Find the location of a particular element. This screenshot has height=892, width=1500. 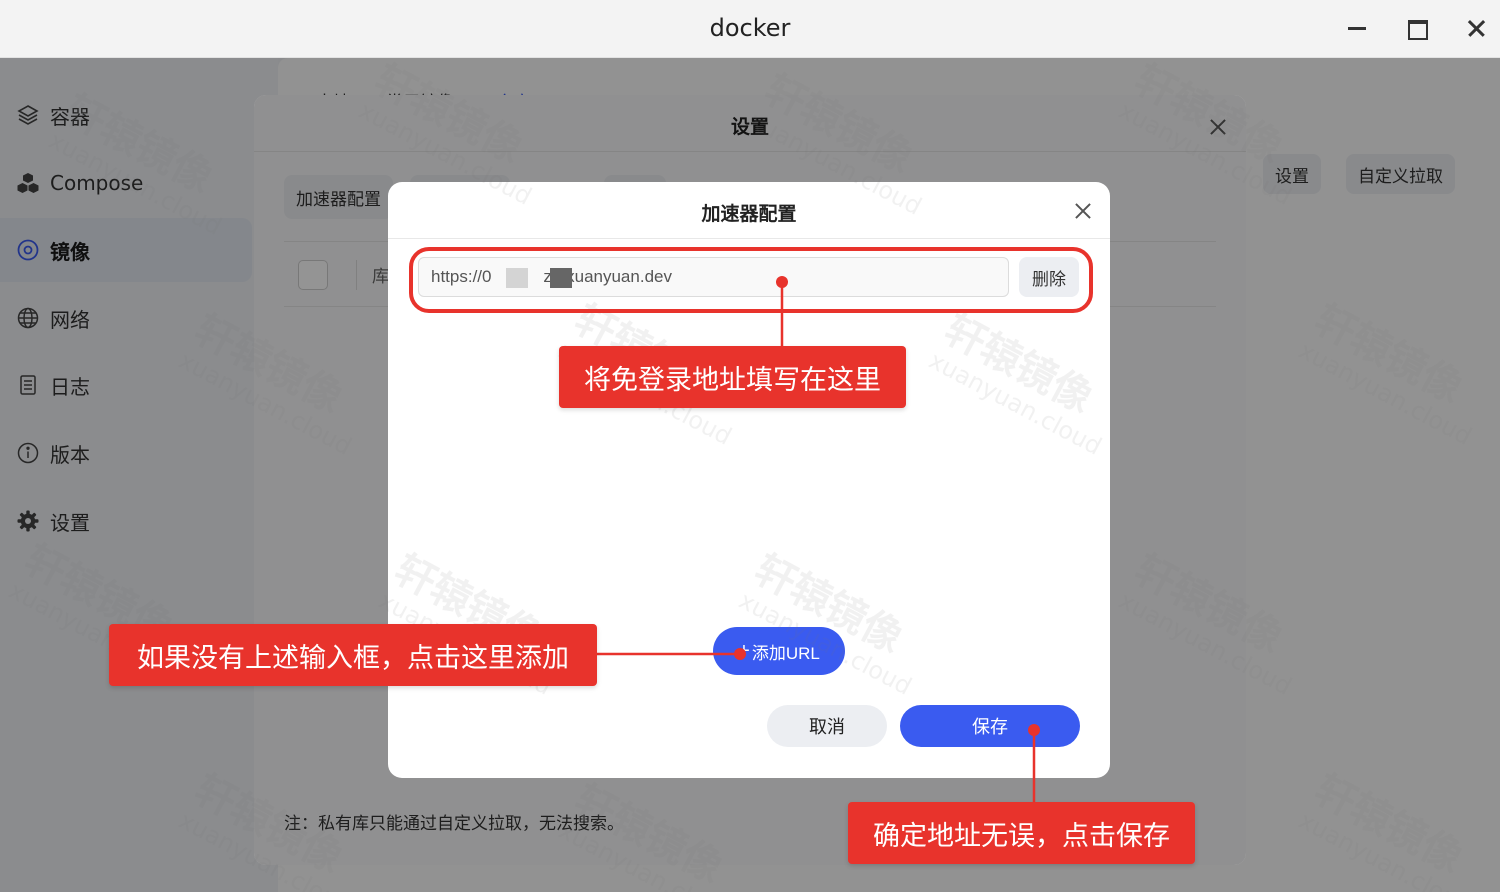

highlight-box is located at coordinates (751, 280).